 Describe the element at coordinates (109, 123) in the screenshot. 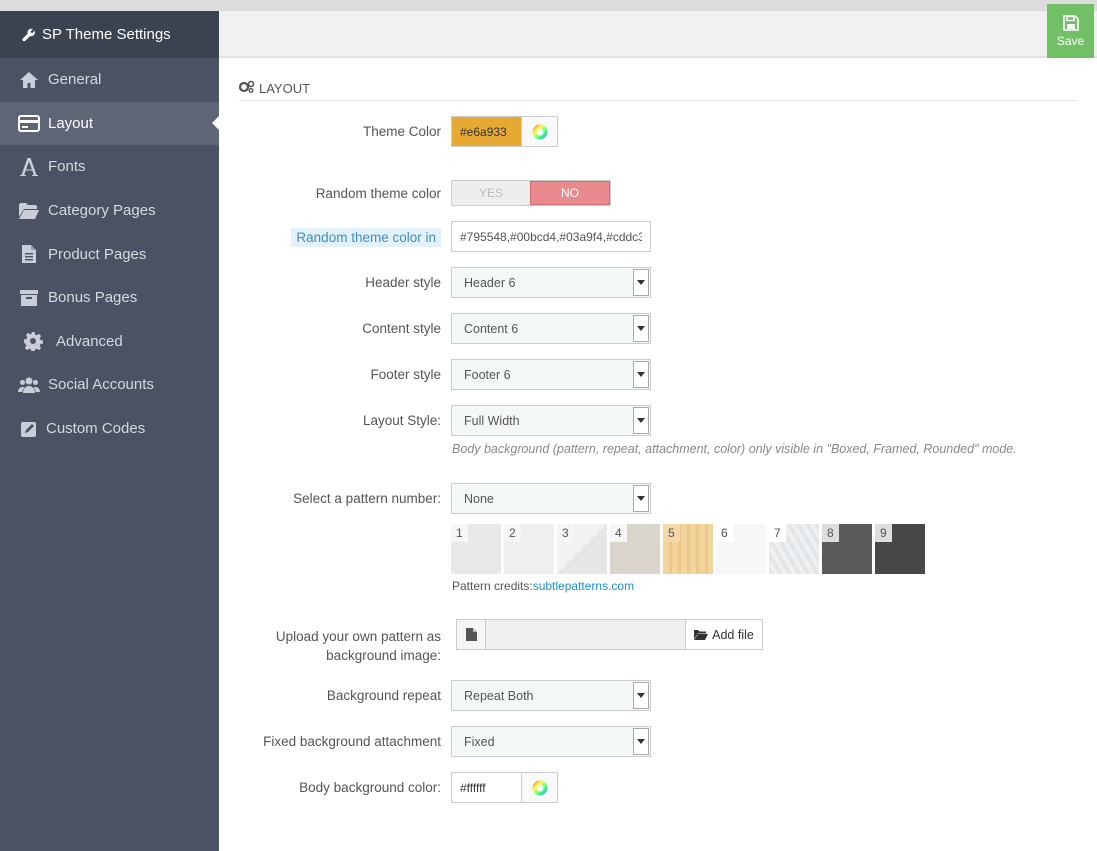

I see `sidebar-item-layout: Layout` at that location.